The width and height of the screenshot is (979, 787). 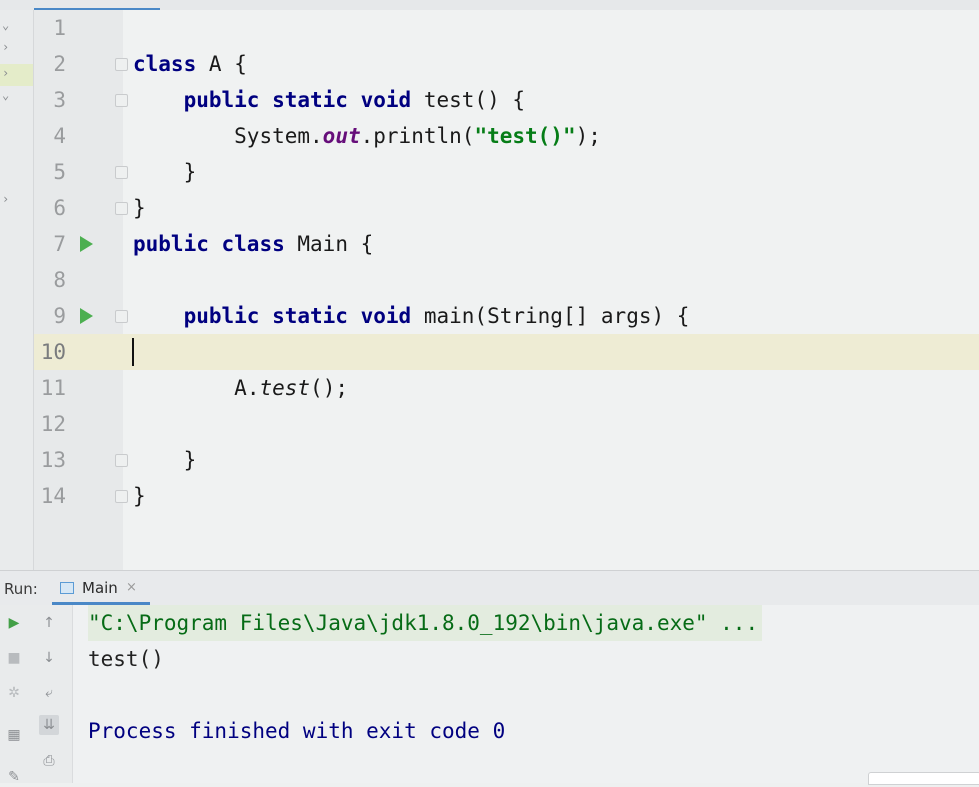 What do you see at coordinates (36, 695) in the screenshot?
I see `run-toolbar: ▶ ↑ ■ ↓ ✲ ⤶ ▦ ⇊ ✎ ⎙` at bounding box center [36, 695].